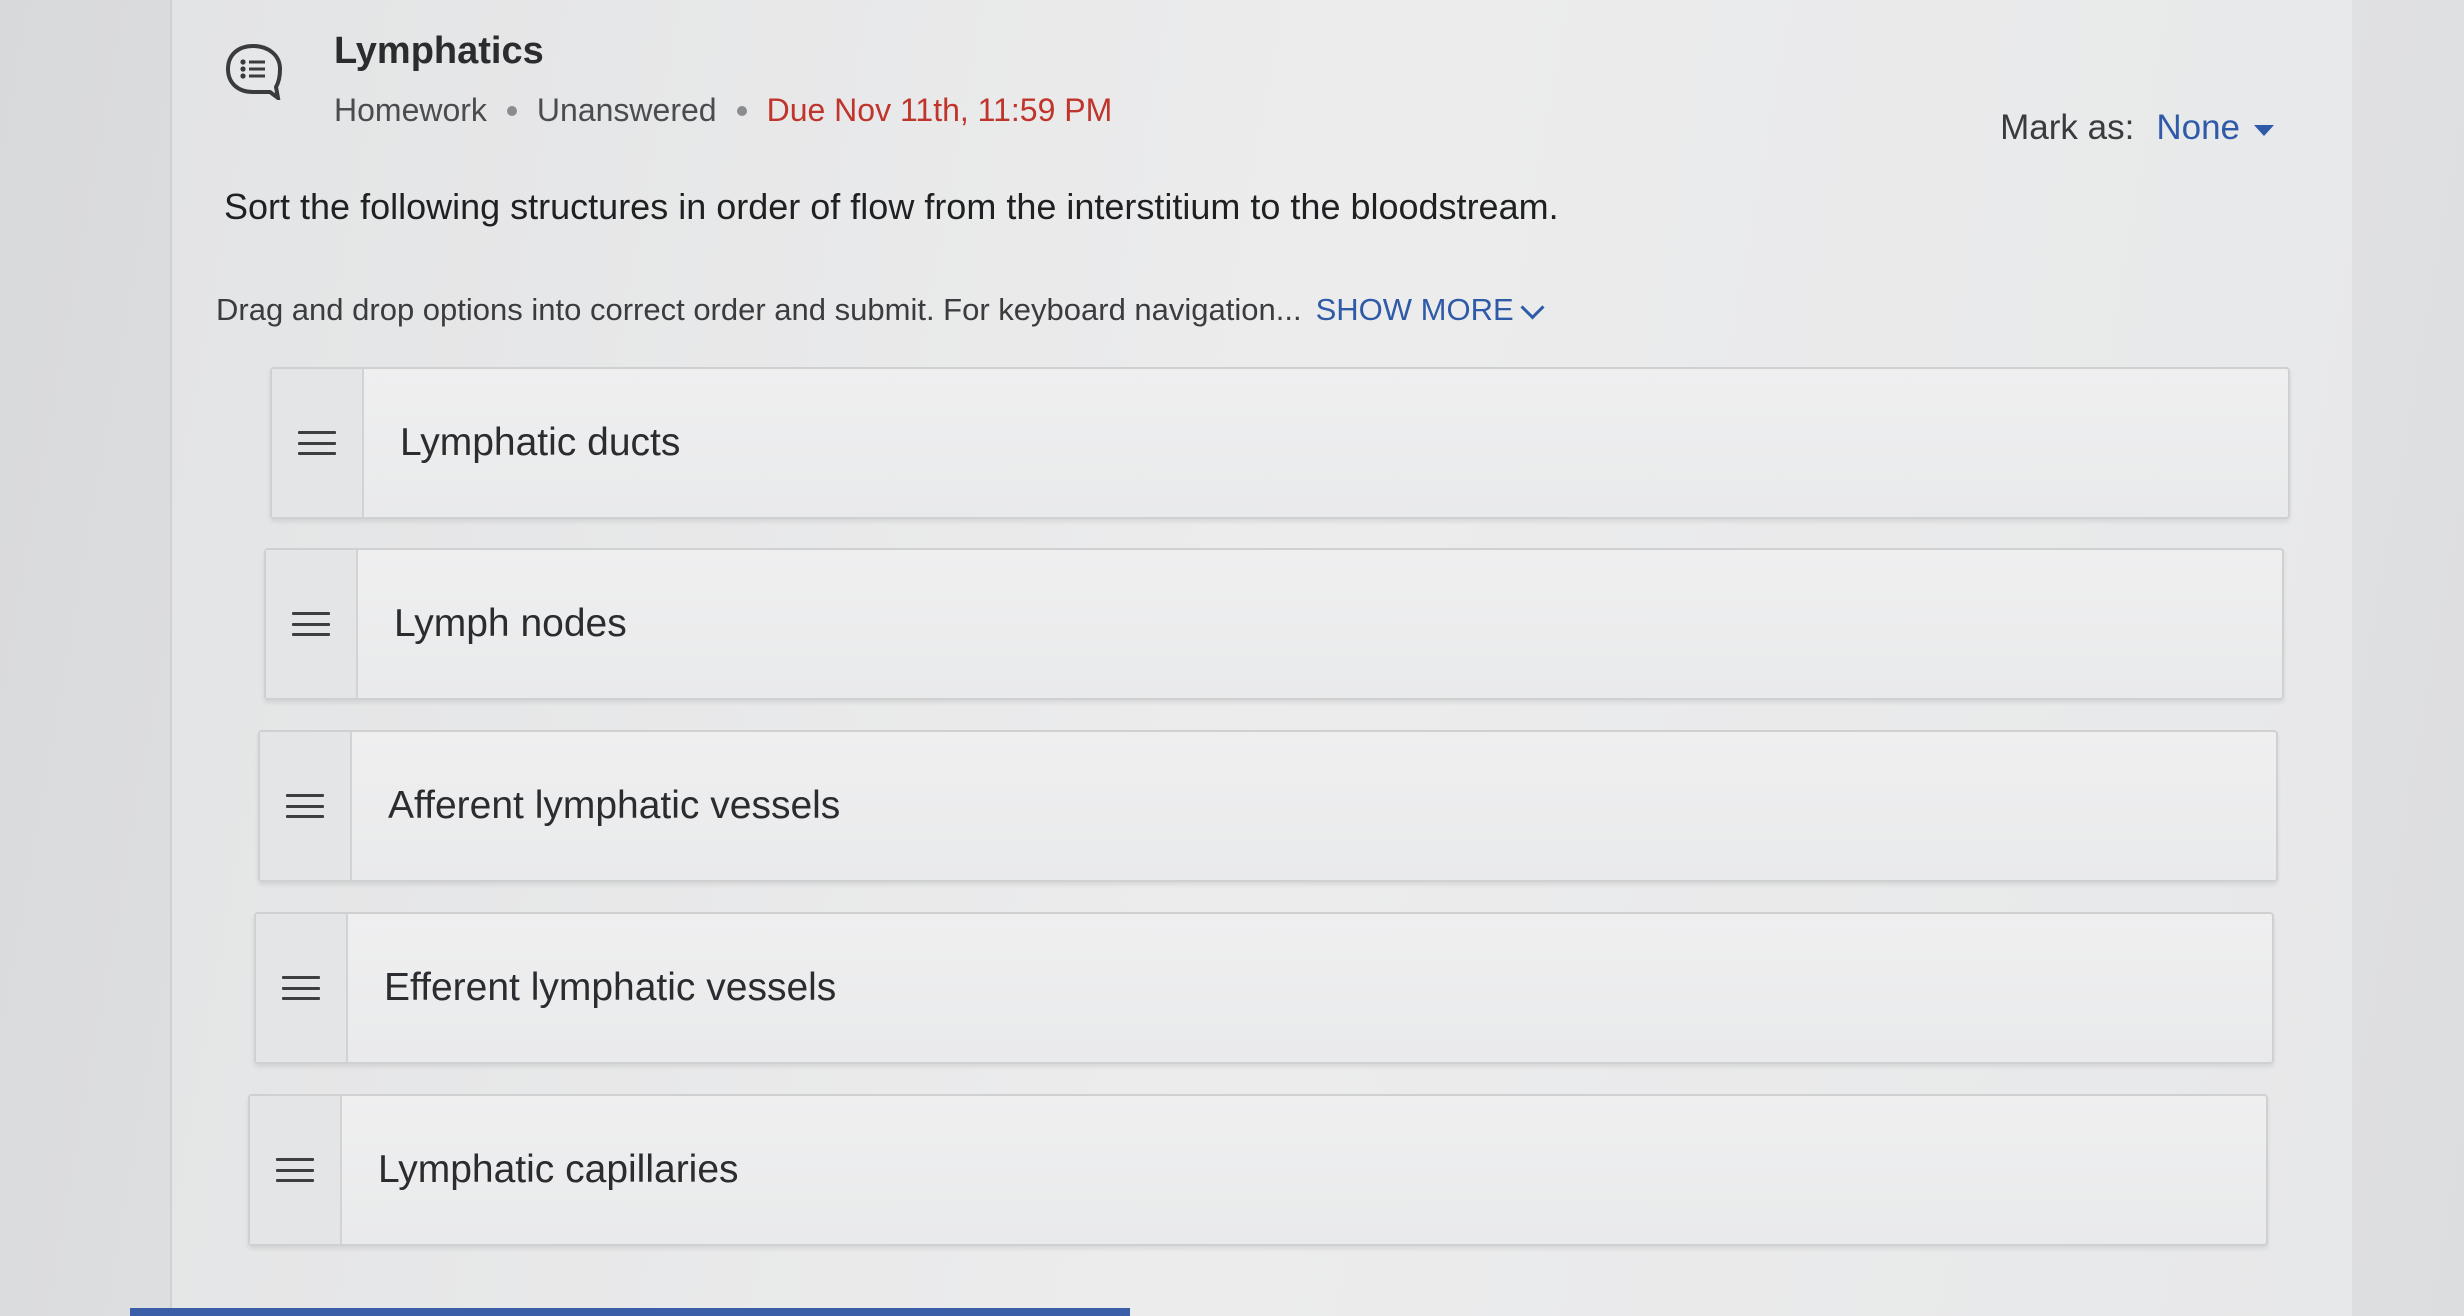 This screenshot has width=2464, height=1316. I want to click on sortable-item-label: Lymphatic capillaries, so click(558, 1169).